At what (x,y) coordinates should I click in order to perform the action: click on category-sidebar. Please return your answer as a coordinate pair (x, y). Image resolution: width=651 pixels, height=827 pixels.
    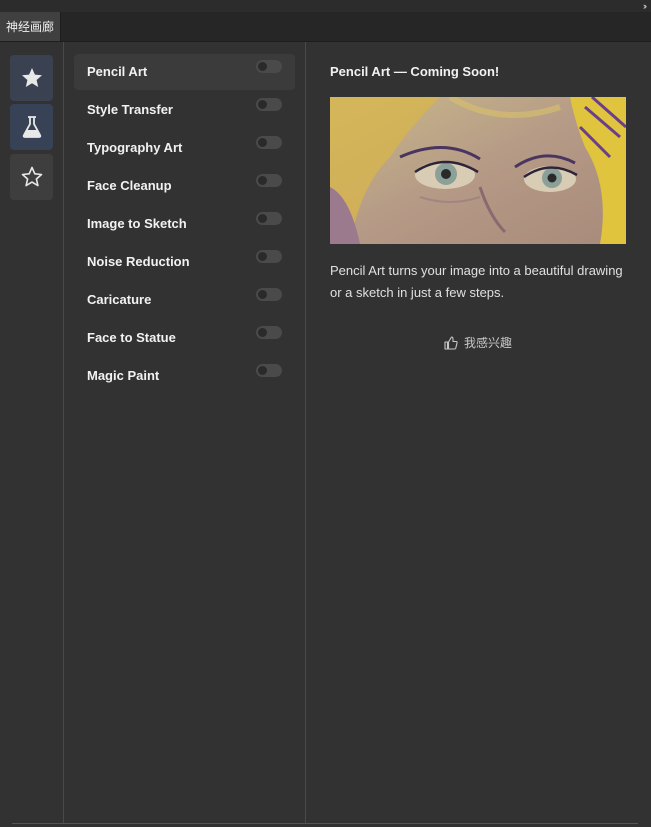
    Looking at the image, I should click on (32, 433).